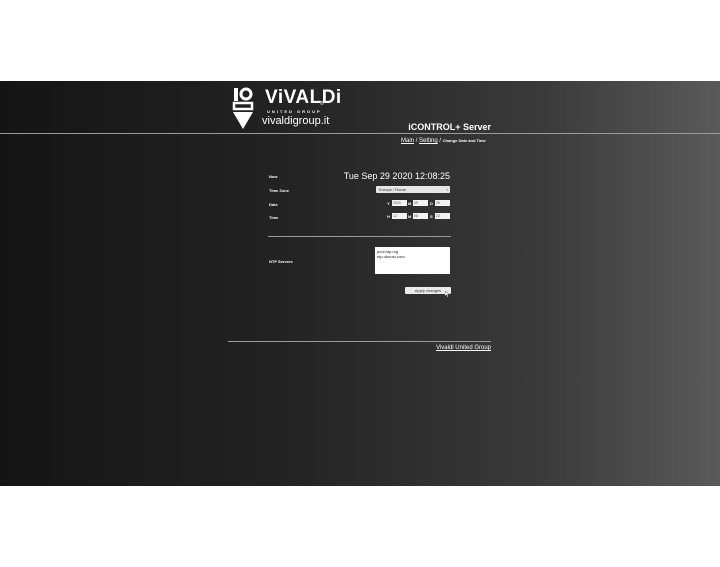  What do you see at coordinates (279, 190) in the screenshot?
I see `timezone-label: Time Zone` at bounding box center [279, 190].